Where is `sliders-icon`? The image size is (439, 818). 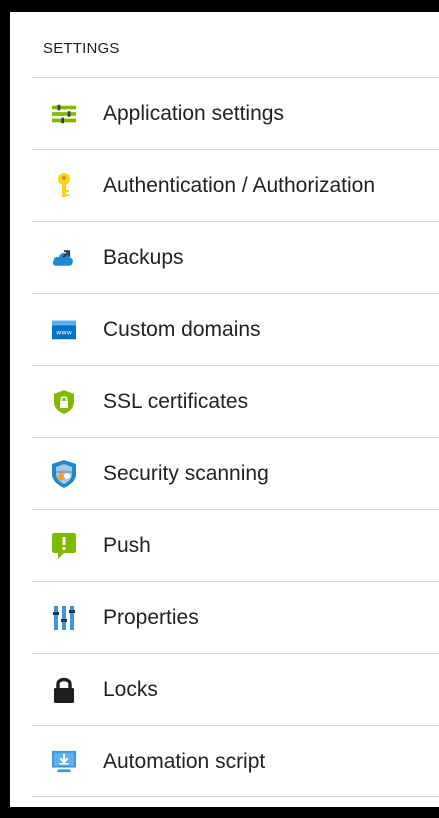 sliders-icon is located at coordinates (64, 114).